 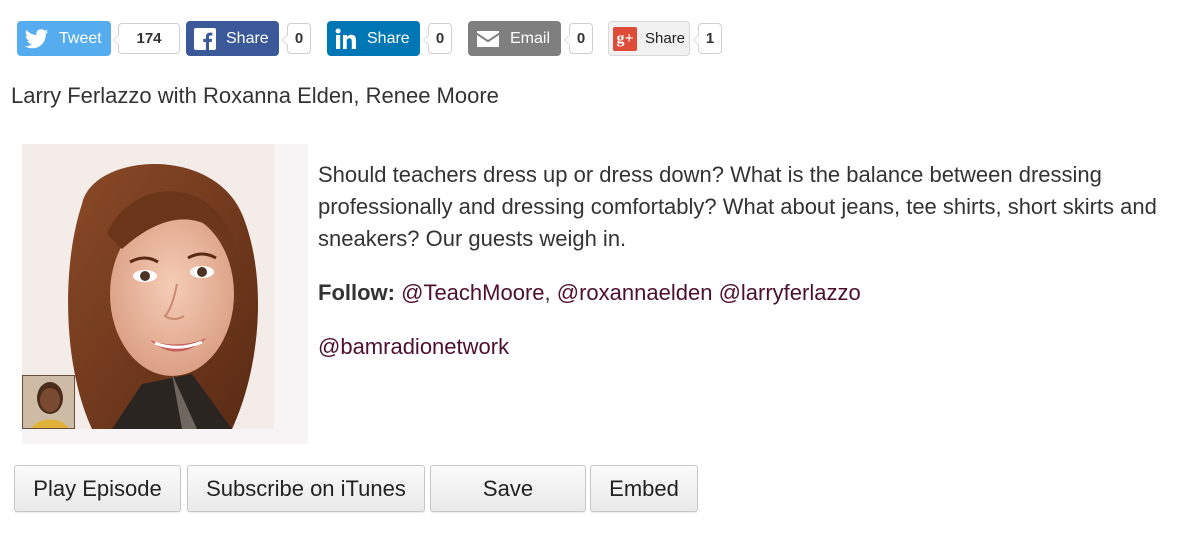 What do you see at coordinates (97, 488) in the screenshot?
I see `play-episode-button: Play Episode` at bounding box center [97, 488].